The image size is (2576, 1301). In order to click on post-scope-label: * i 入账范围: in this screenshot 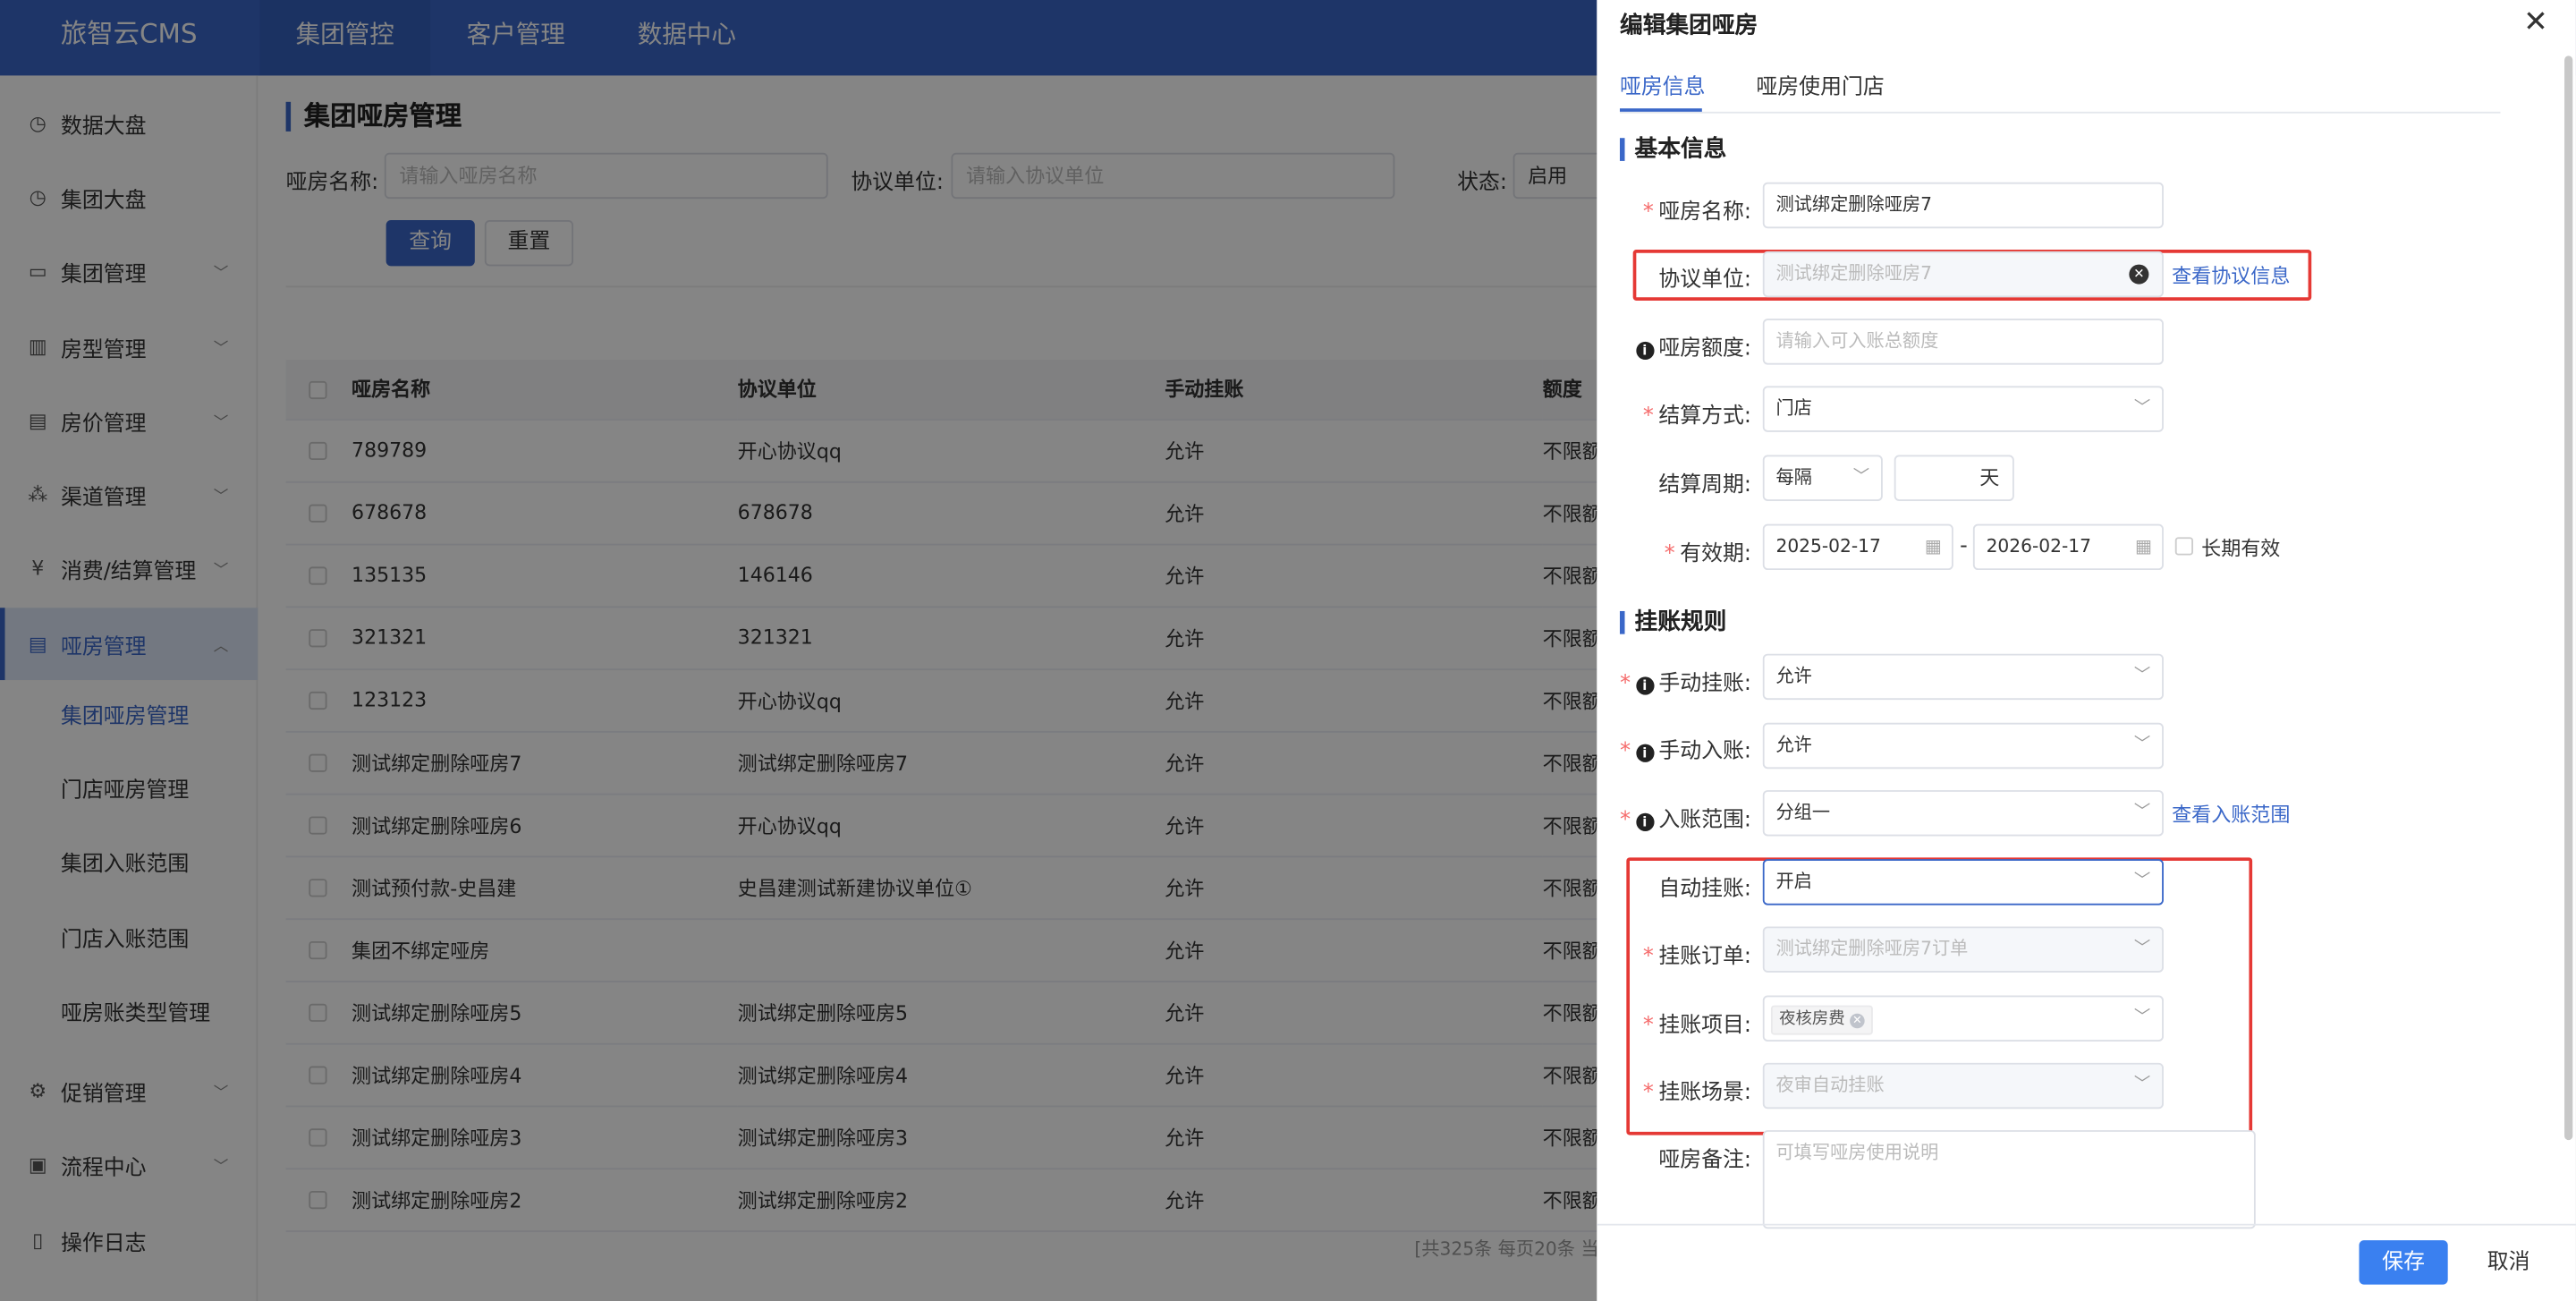, I will do `click(1685, 820)`.